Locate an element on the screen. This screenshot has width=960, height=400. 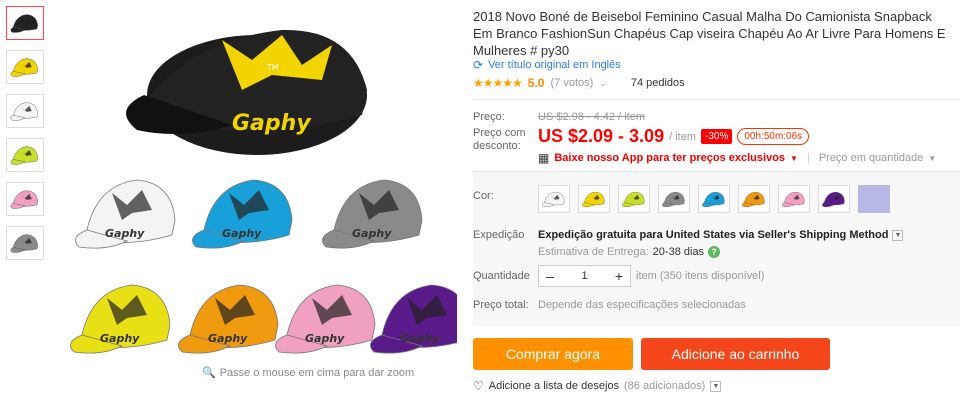
plus-button: + is located at coordinates (619, 276).